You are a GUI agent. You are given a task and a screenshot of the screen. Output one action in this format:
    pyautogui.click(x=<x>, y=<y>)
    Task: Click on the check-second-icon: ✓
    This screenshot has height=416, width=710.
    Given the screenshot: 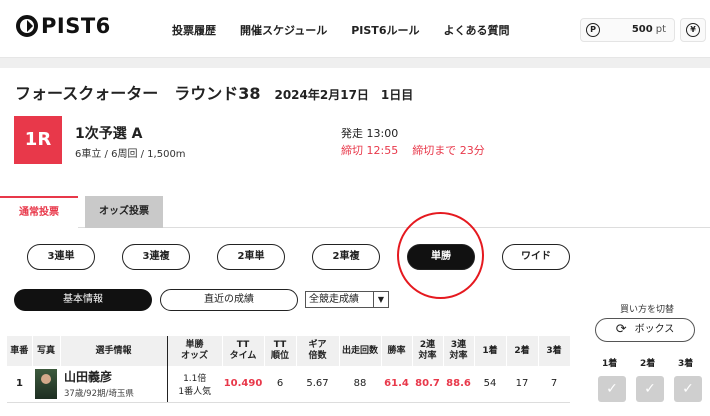 What is the action you would take?
    pyautogui.click(x=650, y=389)
    